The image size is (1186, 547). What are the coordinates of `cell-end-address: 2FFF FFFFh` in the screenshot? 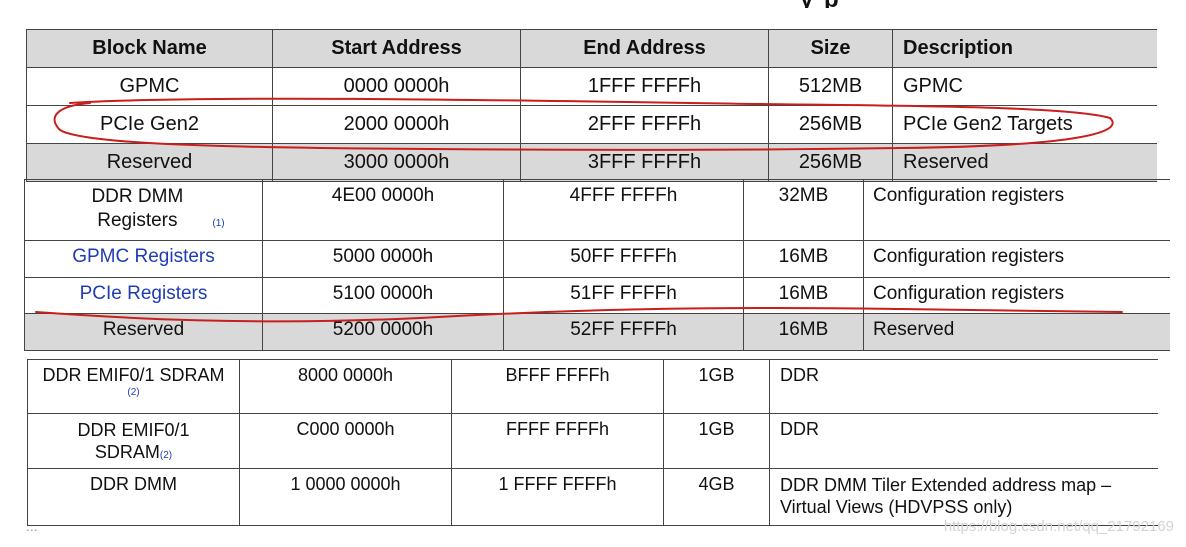 It's located at (644, 124).